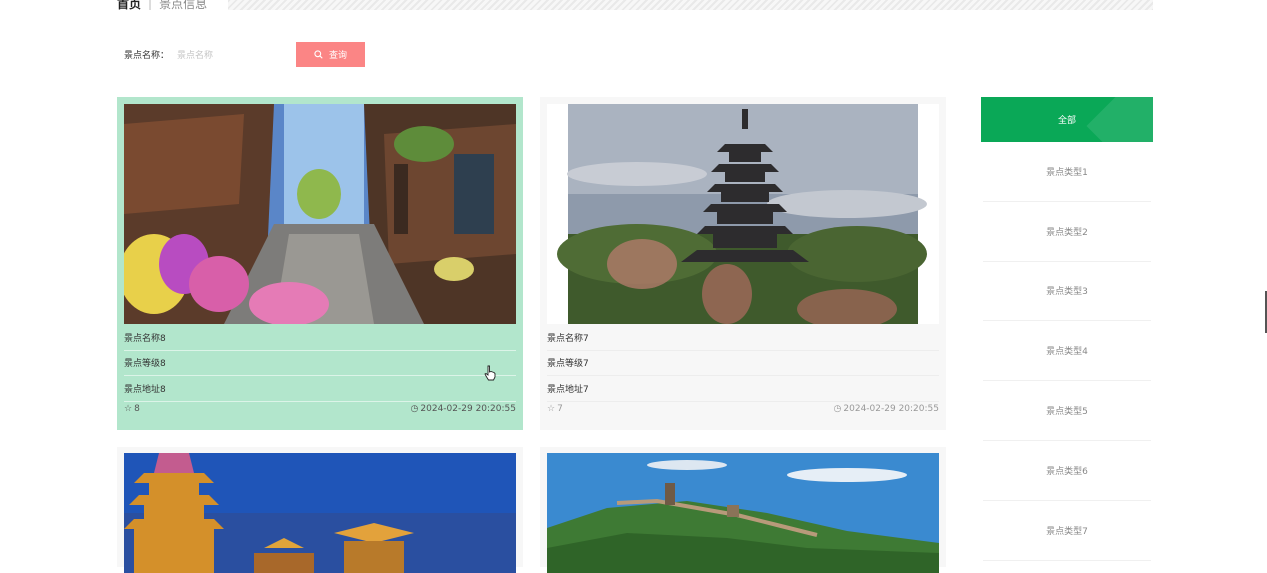 The image size is (1267, 573). Describe the element at coordinates (320, 363) in the screenshot. I see `attraction-level: 景点等级8` at that location.